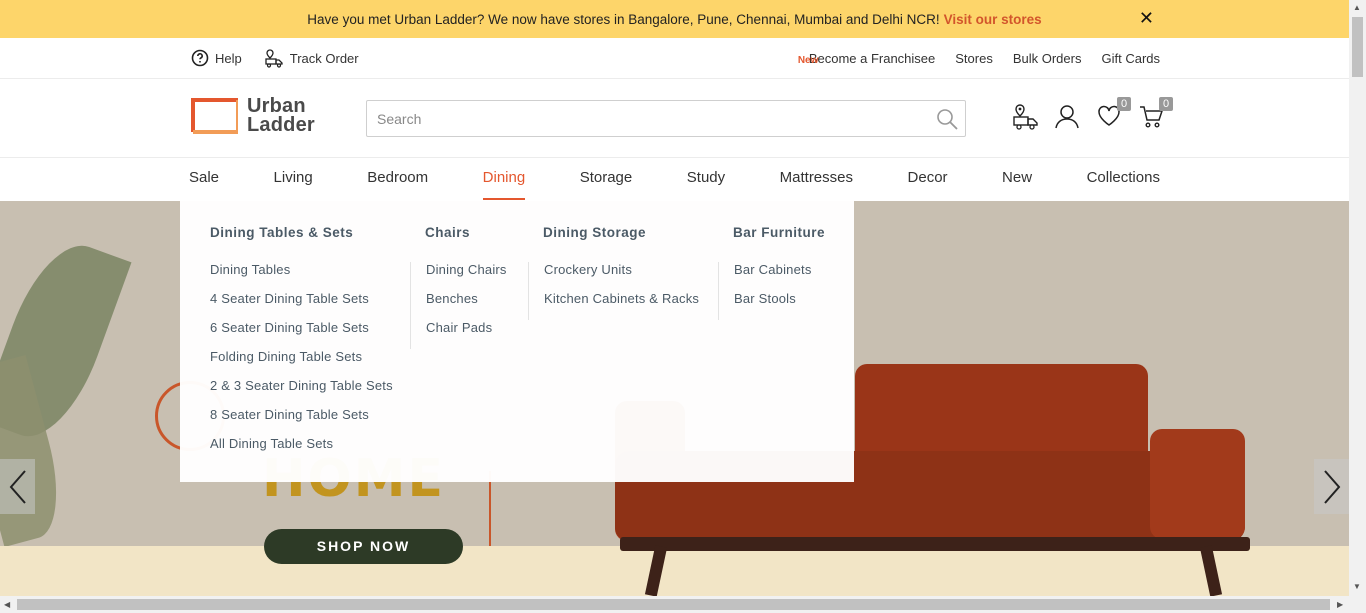 The width and height of the screenshot is (1366, 613). I want to click on menu-link: Bar Stools, so click(779, 305).